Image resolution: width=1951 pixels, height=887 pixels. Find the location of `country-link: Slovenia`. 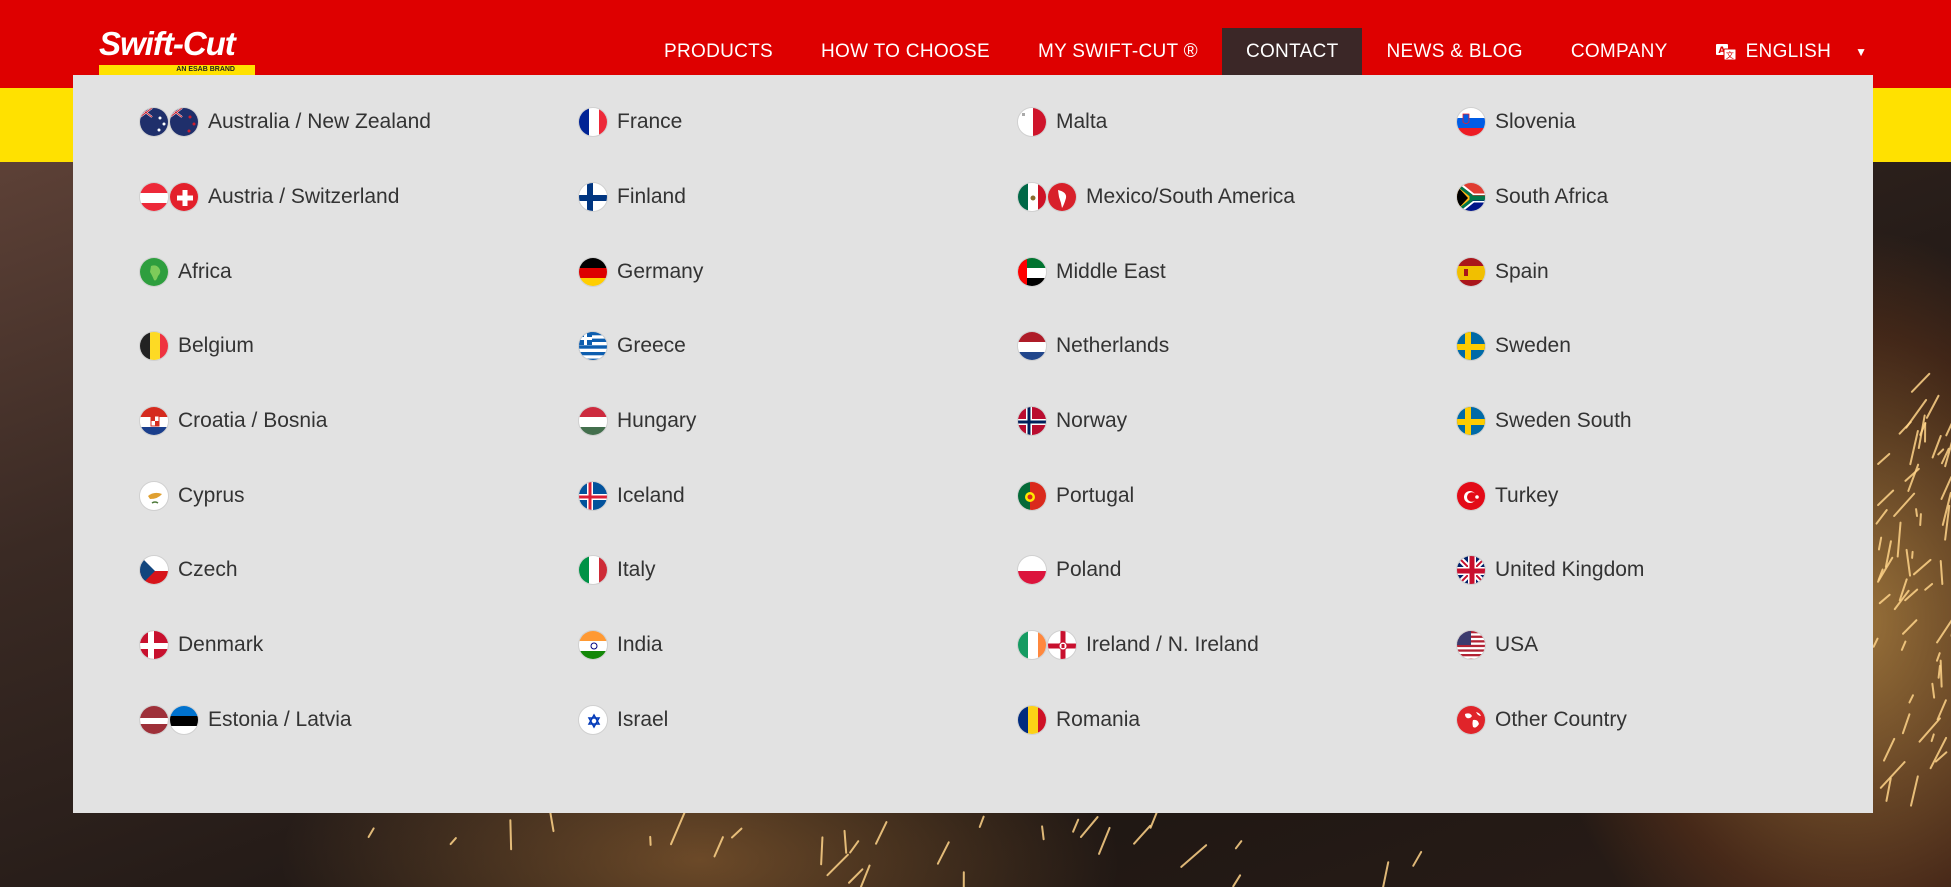

country-link: Slovenia is located at coordinates (1656, 122).